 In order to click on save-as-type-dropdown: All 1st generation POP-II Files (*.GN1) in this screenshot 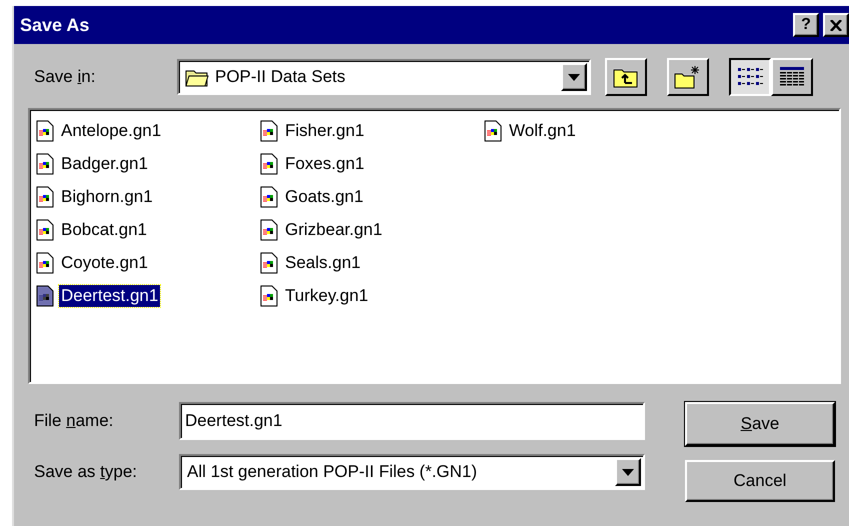, I will do `click(412, 472)`.